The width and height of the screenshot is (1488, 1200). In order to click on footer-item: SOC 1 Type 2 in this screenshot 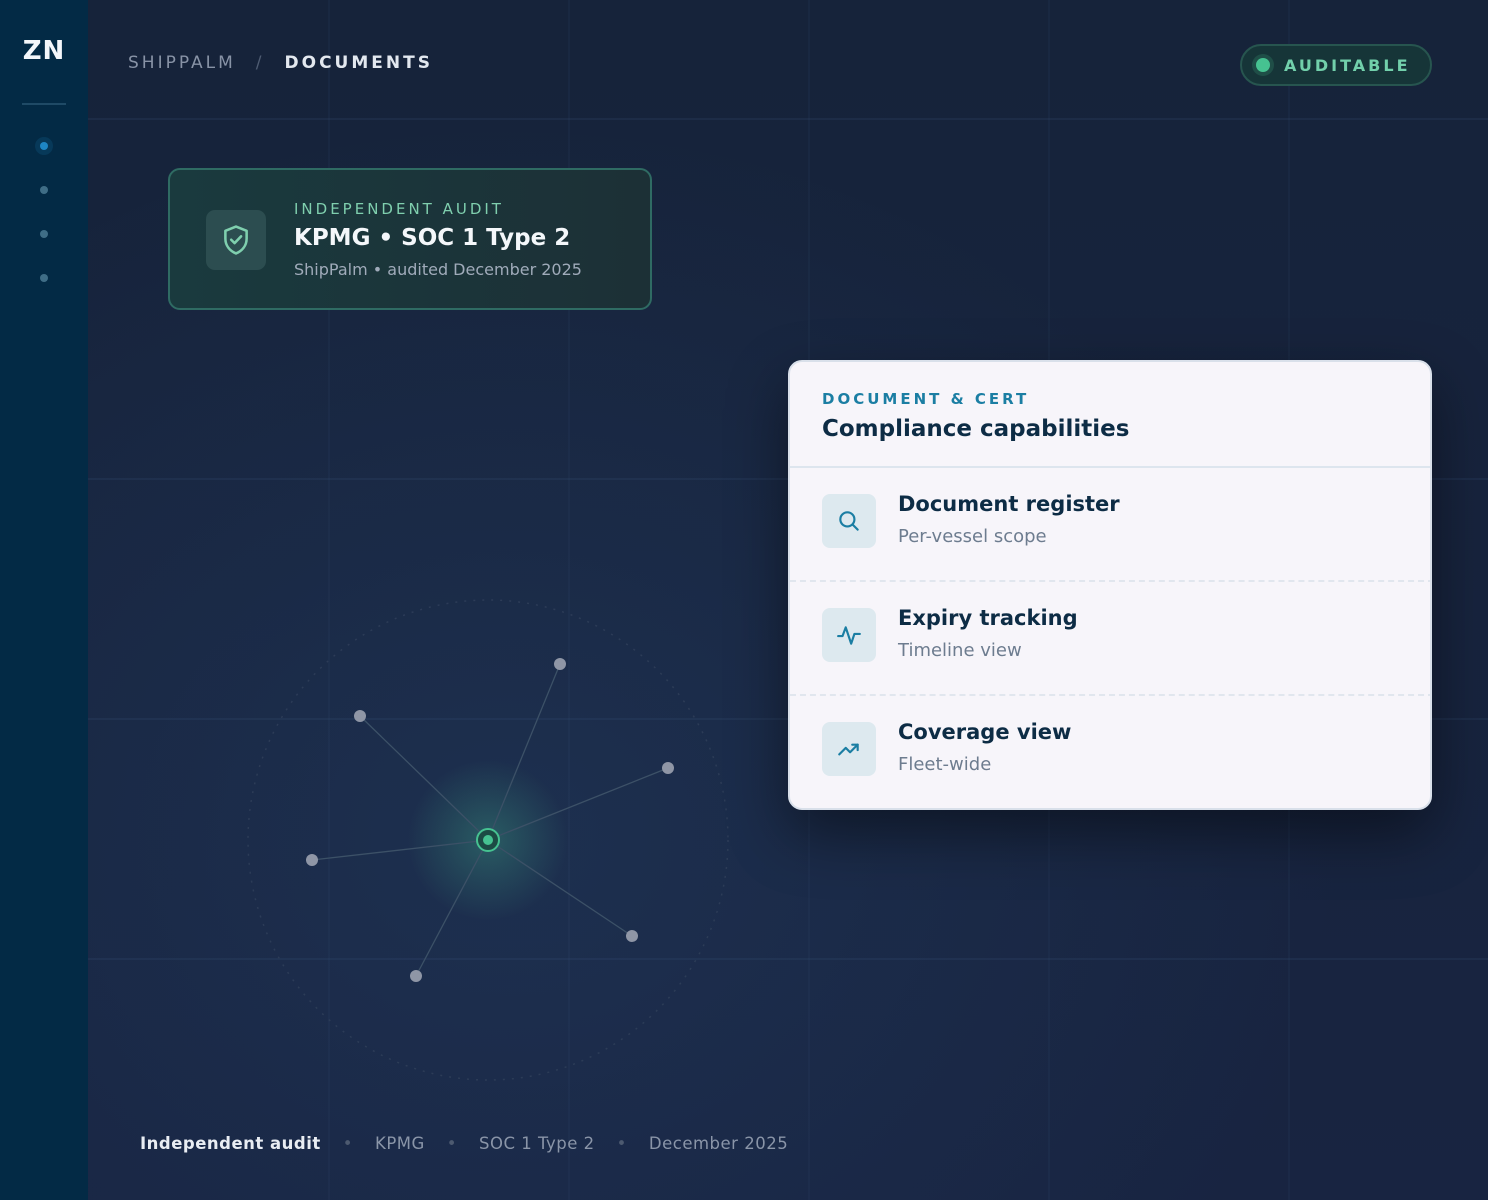, I will do `click(537, 1143)`.